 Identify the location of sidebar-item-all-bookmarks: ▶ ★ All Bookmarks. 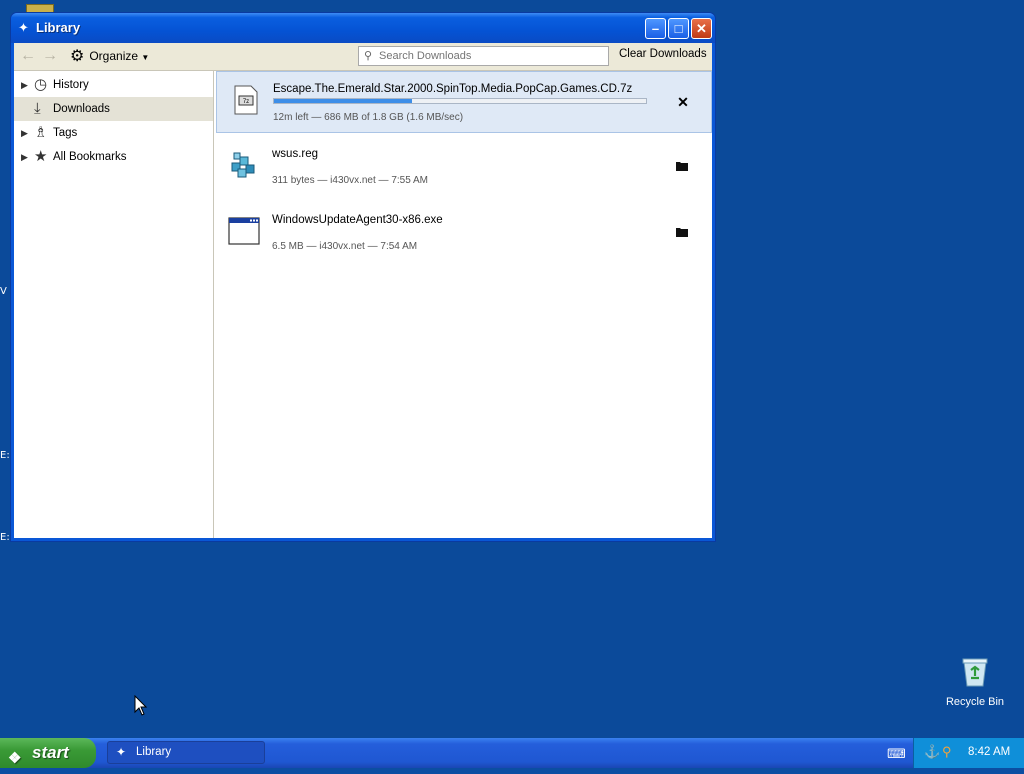
(113, 157).